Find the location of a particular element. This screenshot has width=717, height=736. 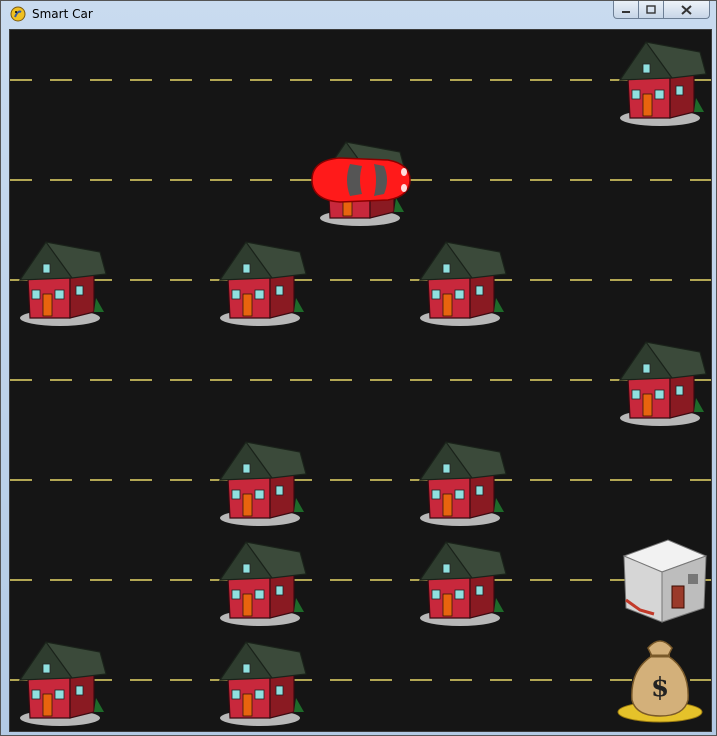

close-icon is located at coordinates (686, 9).